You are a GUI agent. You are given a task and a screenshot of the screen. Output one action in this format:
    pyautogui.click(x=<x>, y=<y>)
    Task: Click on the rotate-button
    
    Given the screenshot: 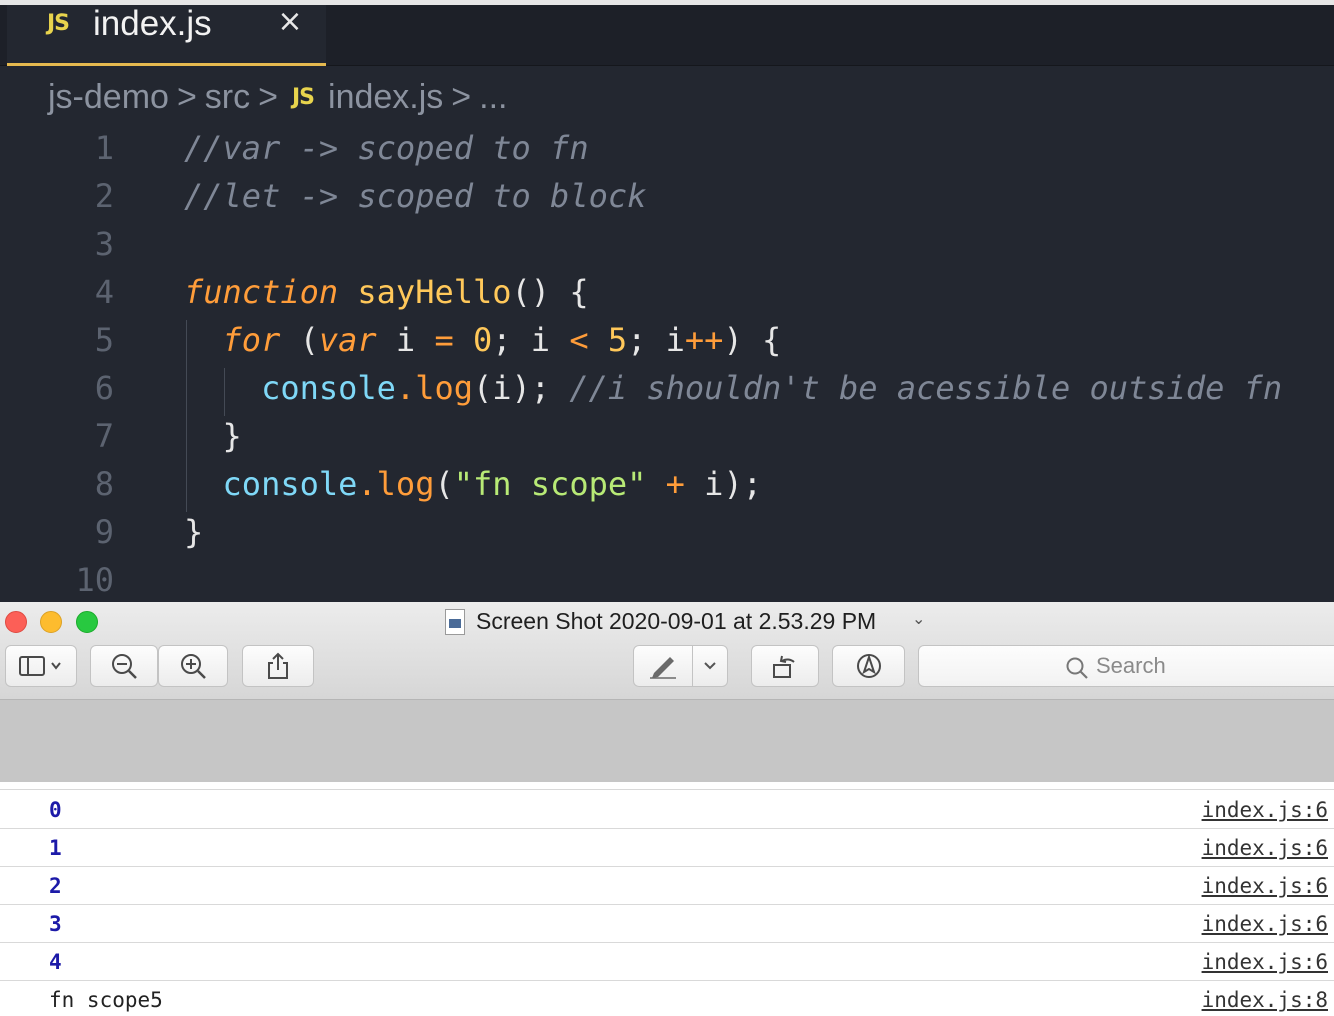 What is the action you would take?
    pyautogui.click(x=785, y=666)
    